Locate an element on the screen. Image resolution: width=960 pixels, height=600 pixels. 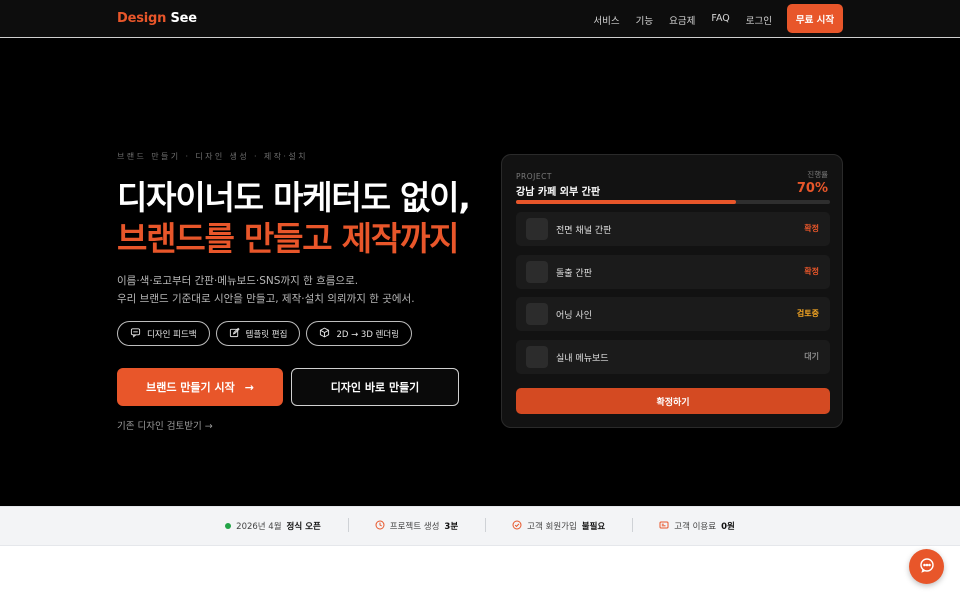
design-now-button: 디자인 바로 만들기 is located at coordinates (375, 387).